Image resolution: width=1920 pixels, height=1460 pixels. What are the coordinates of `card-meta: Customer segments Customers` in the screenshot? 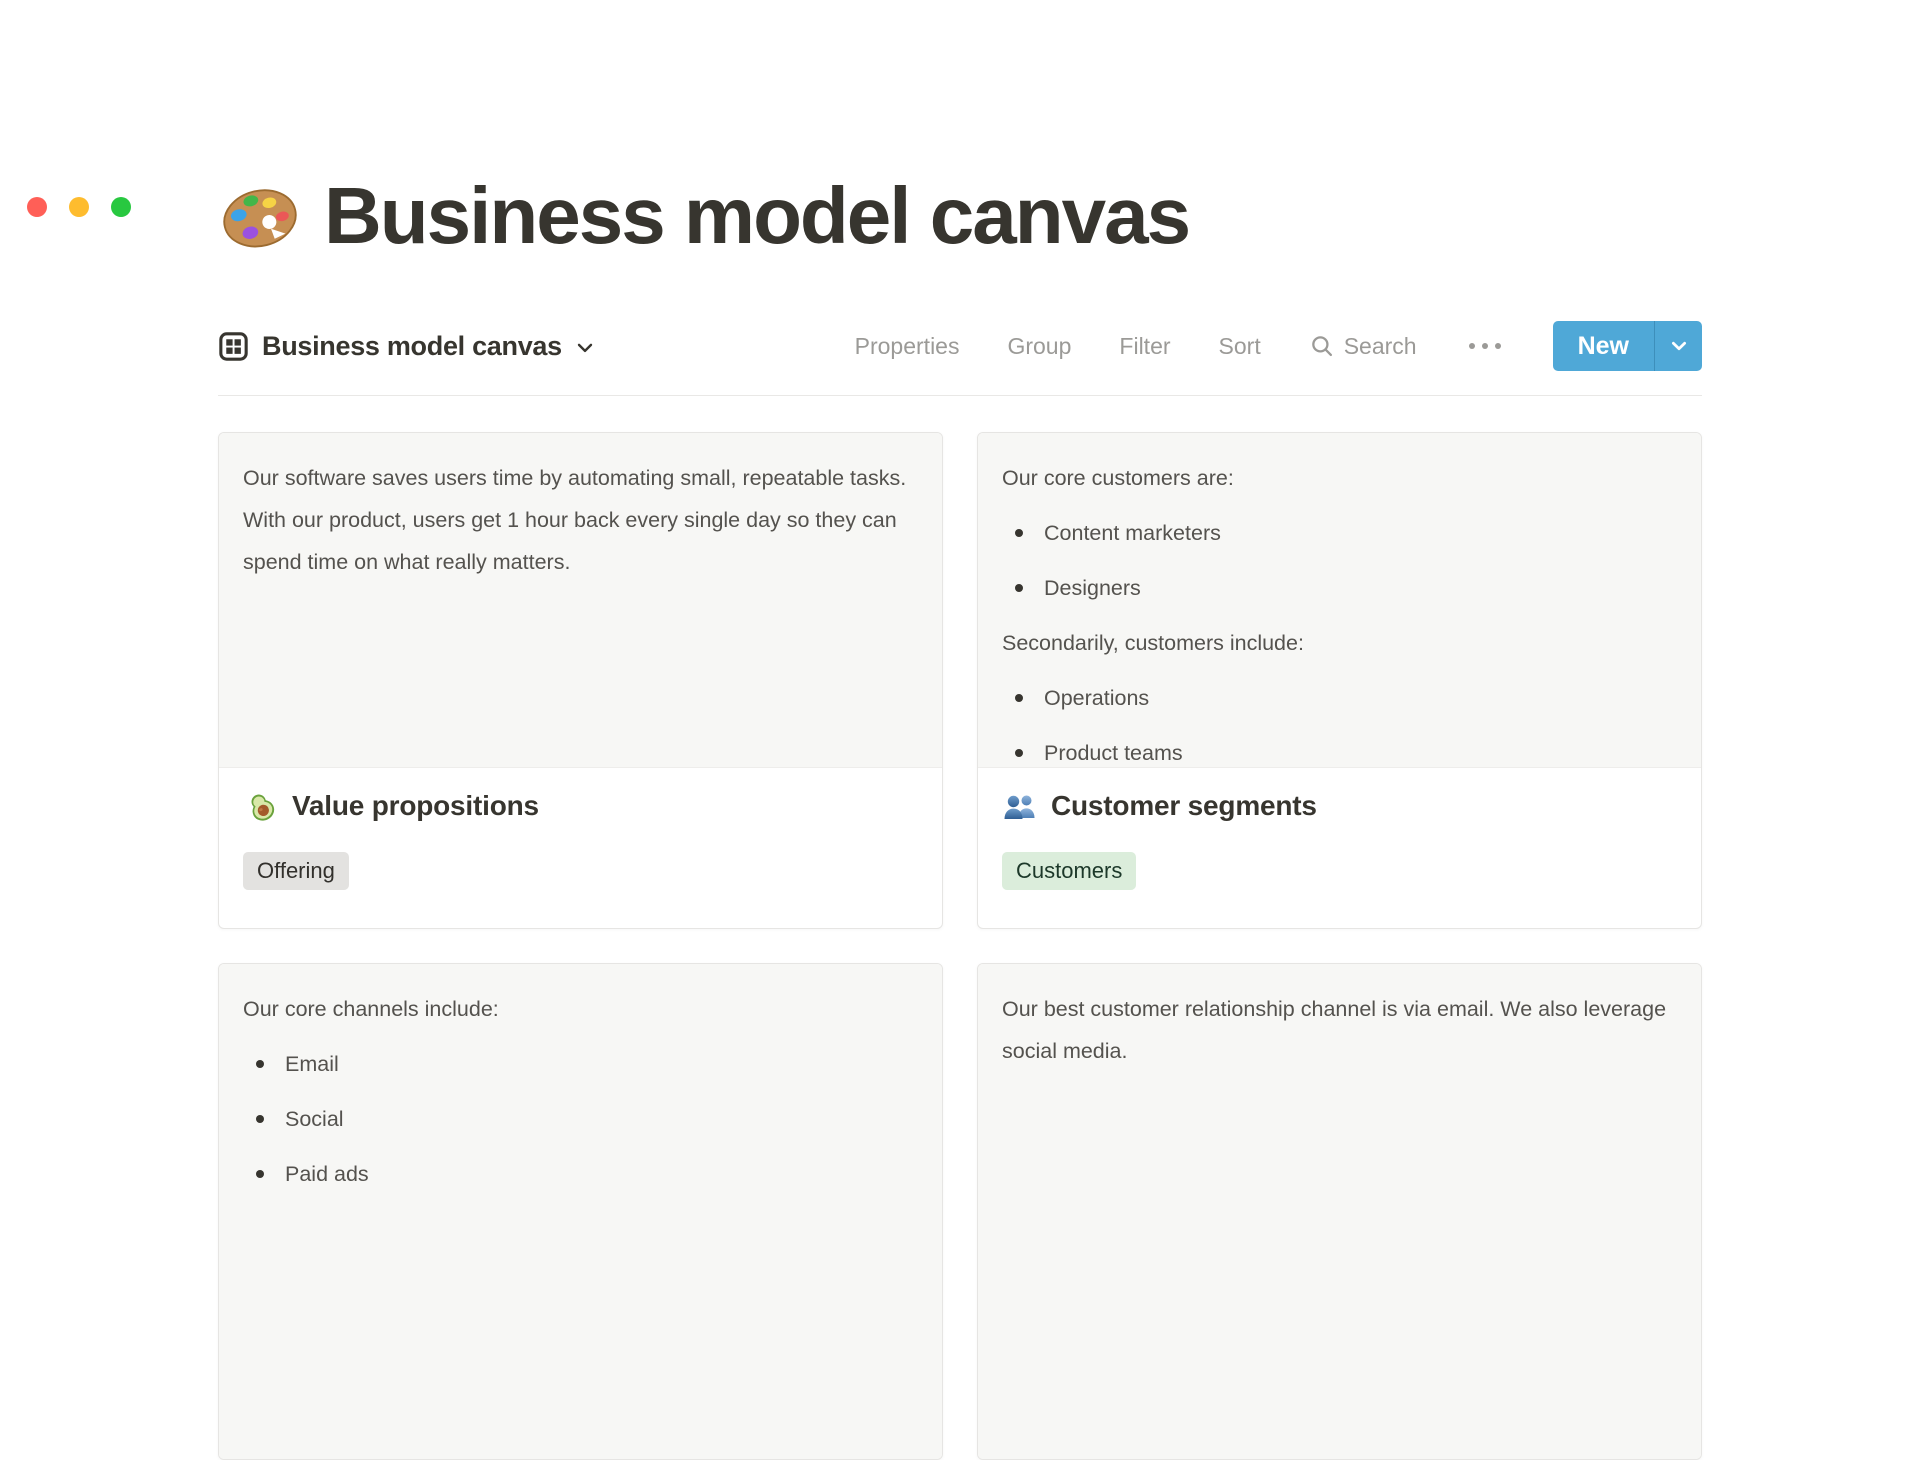 It's located at (1339, 828).